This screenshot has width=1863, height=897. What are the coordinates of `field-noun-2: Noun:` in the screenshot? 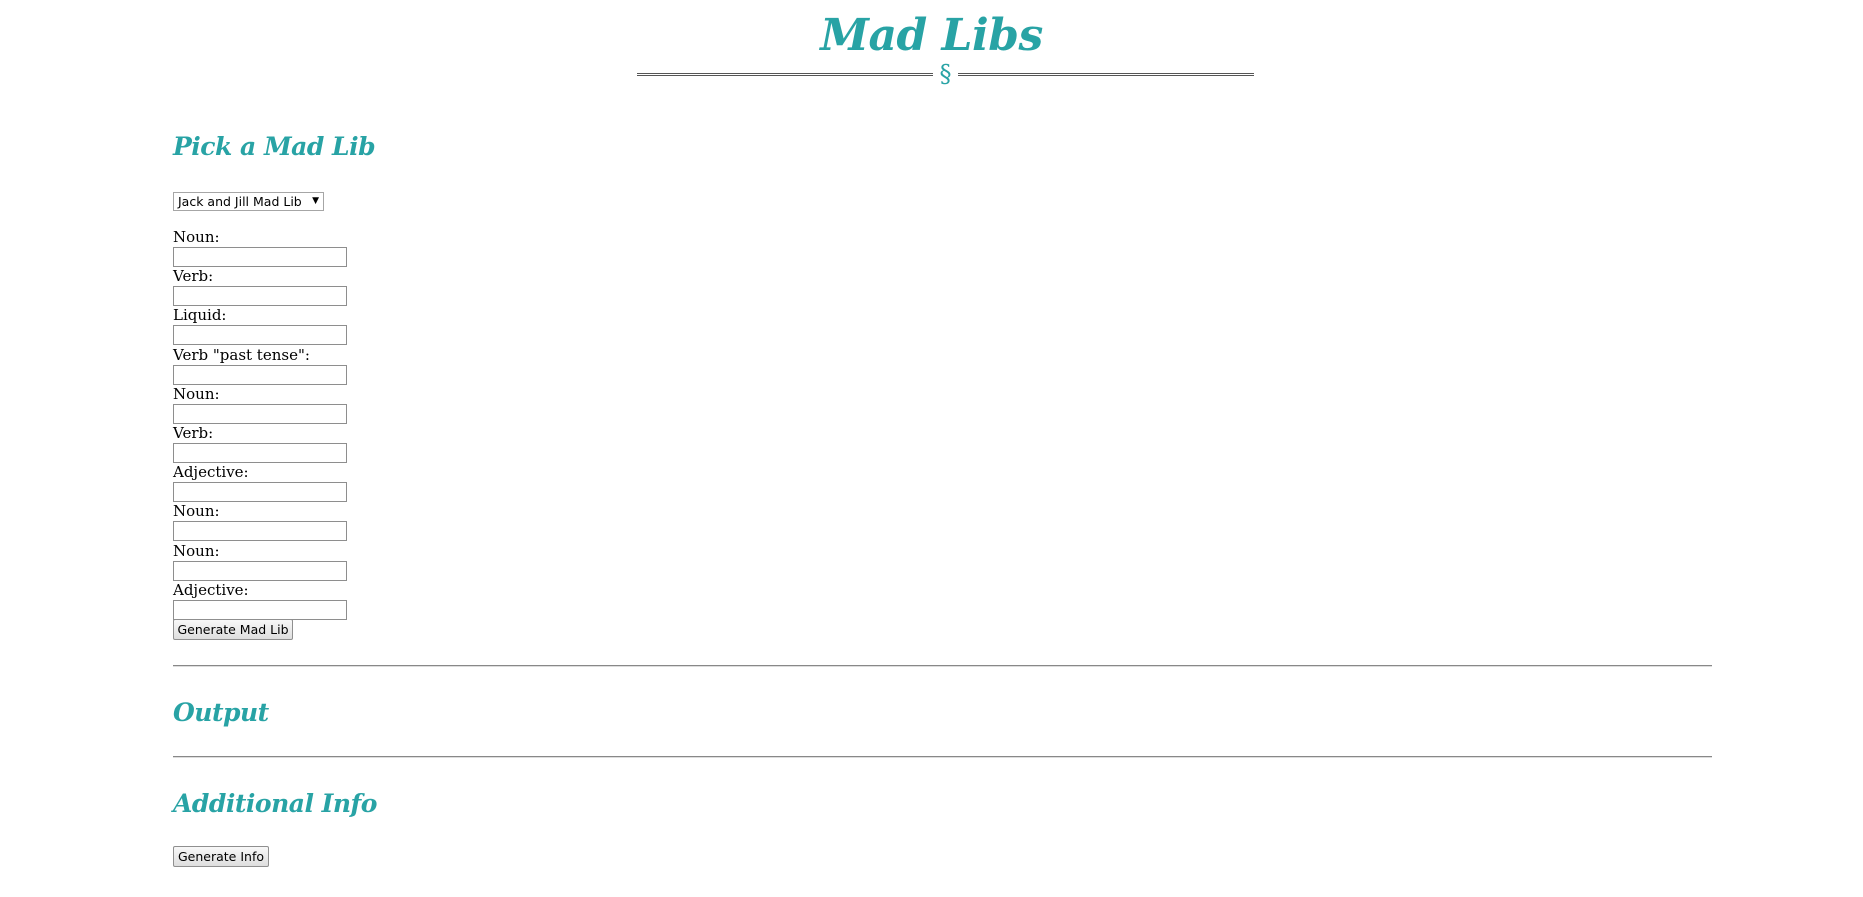 It's located at (273, 404).